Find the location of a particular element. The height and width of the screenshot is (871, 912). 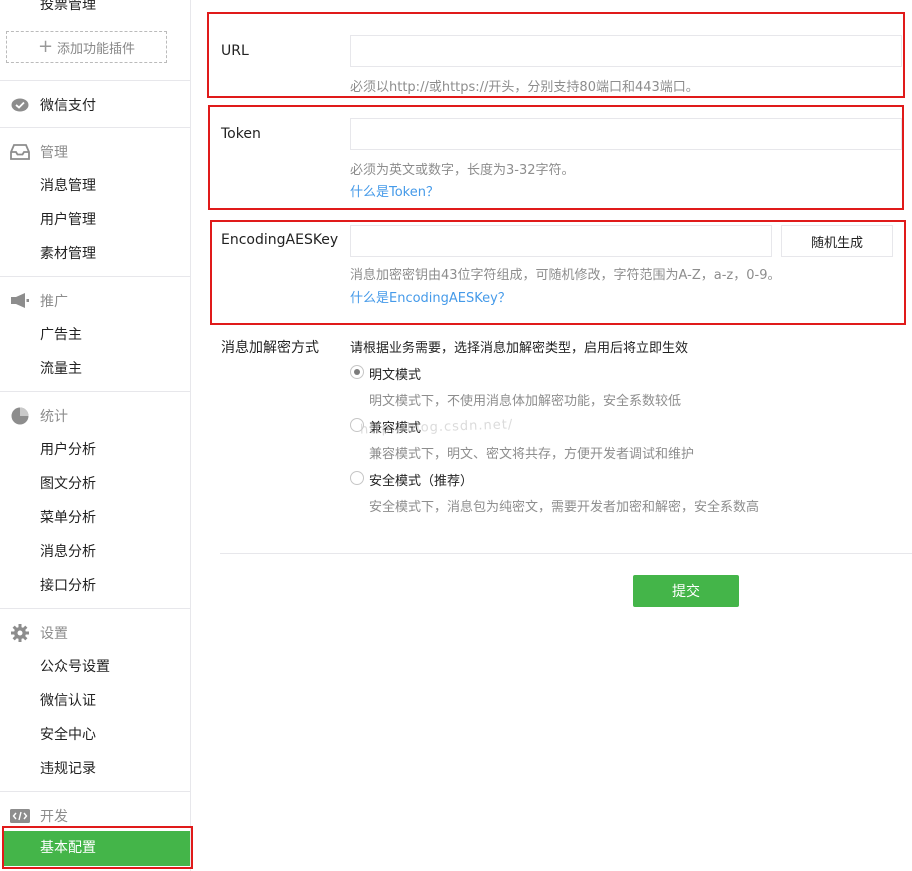

radio-secure-desc: 安全模式下，消息包为纯密文，需要开发者加密和解密，安全系数高 is located at coordinates (564, 507).